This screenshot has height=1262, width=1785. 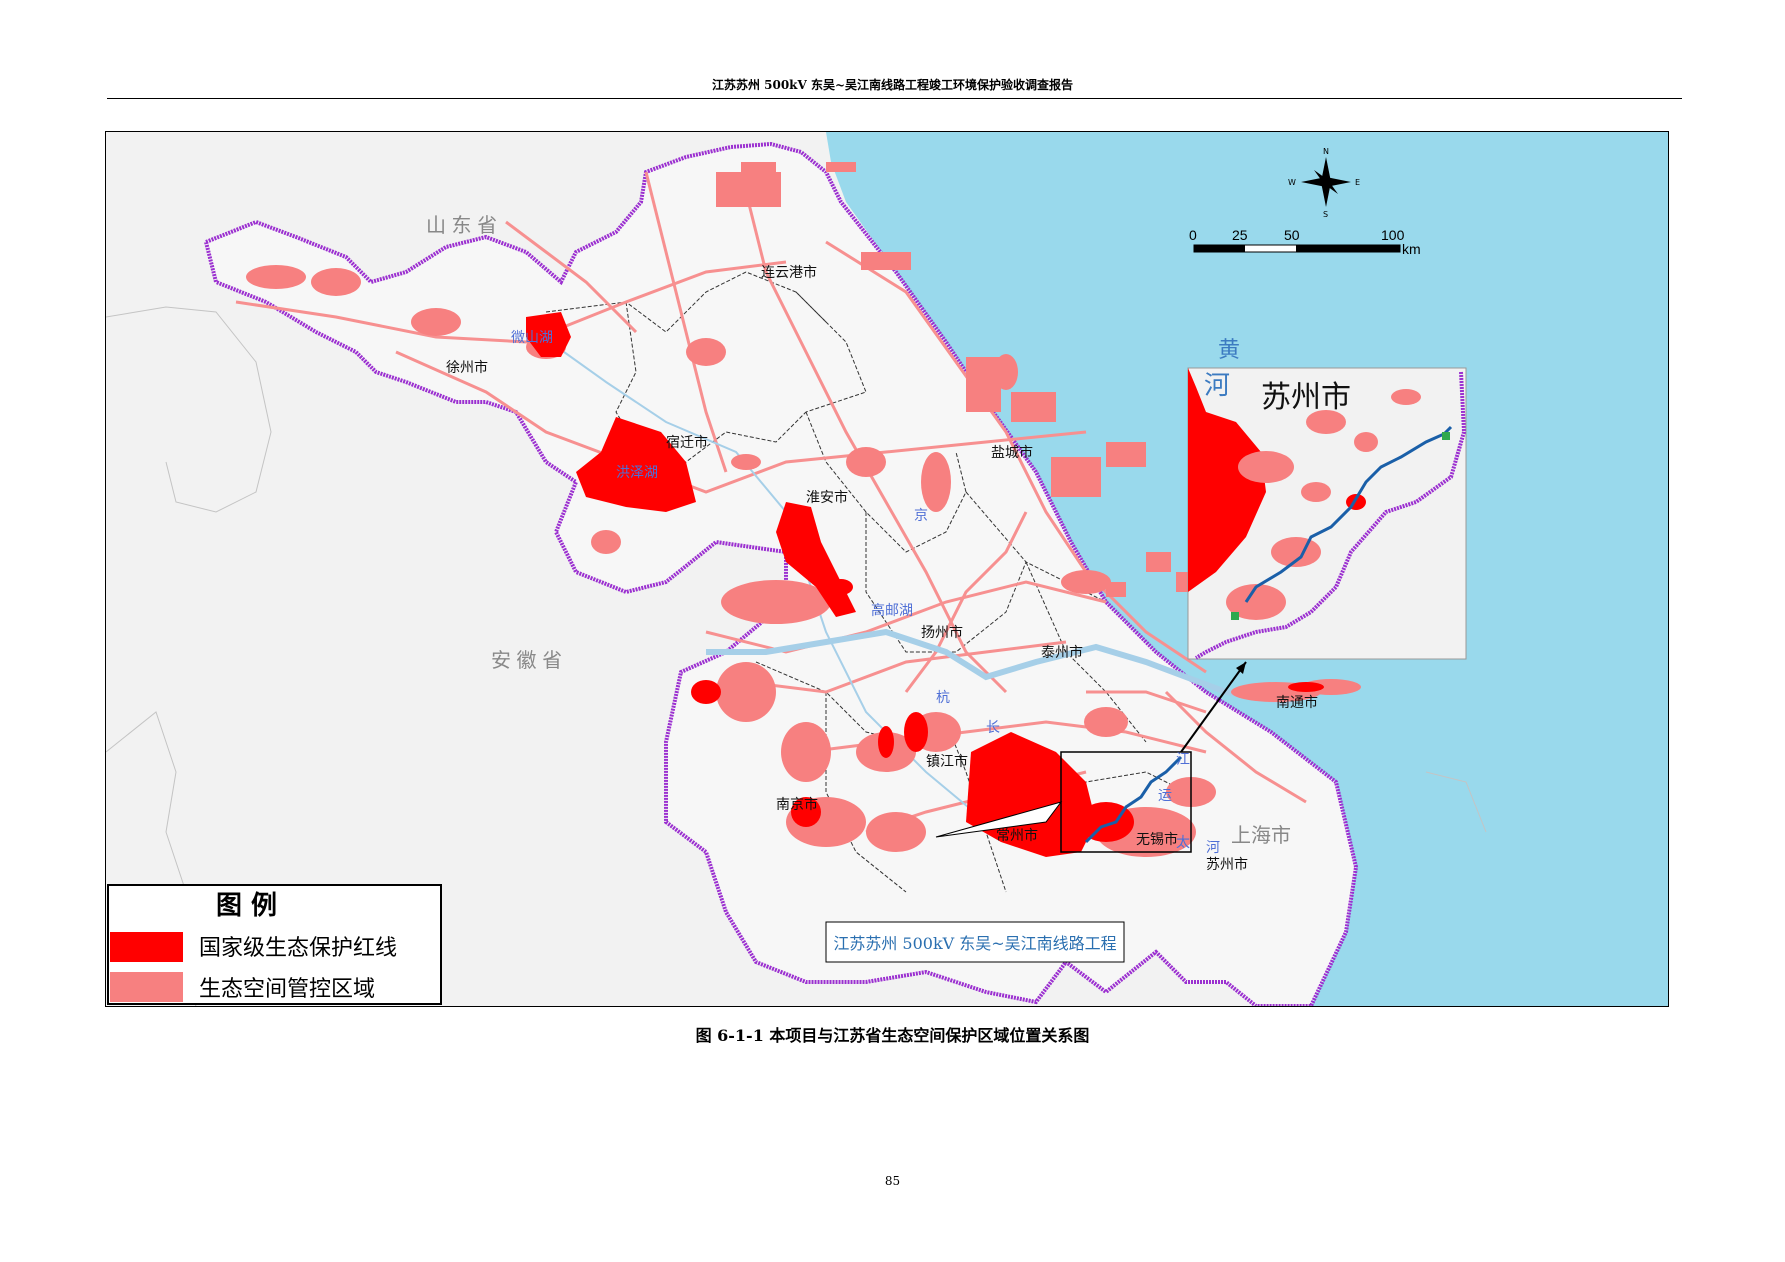 I want to click on project-label: 江苏苏州 500kV 东吴~吴江南线路工程, so click(x=974, y=943).